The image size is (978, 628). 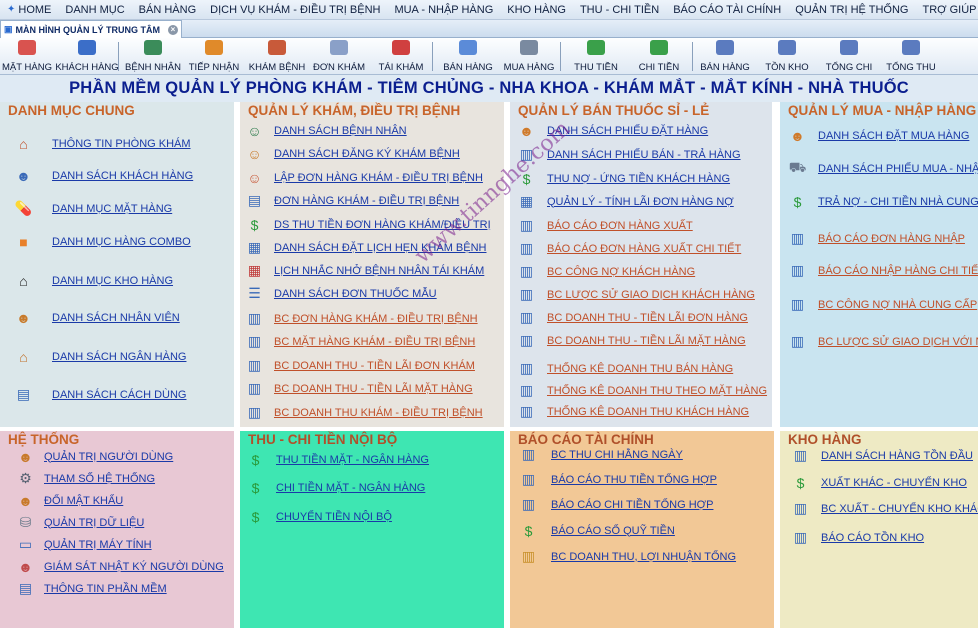 What do you see at coordinates (87, 56) in the screenshot?
I see `toolbar-button-1: KHÁCH HÀNG` at bounding box center [87, 56].